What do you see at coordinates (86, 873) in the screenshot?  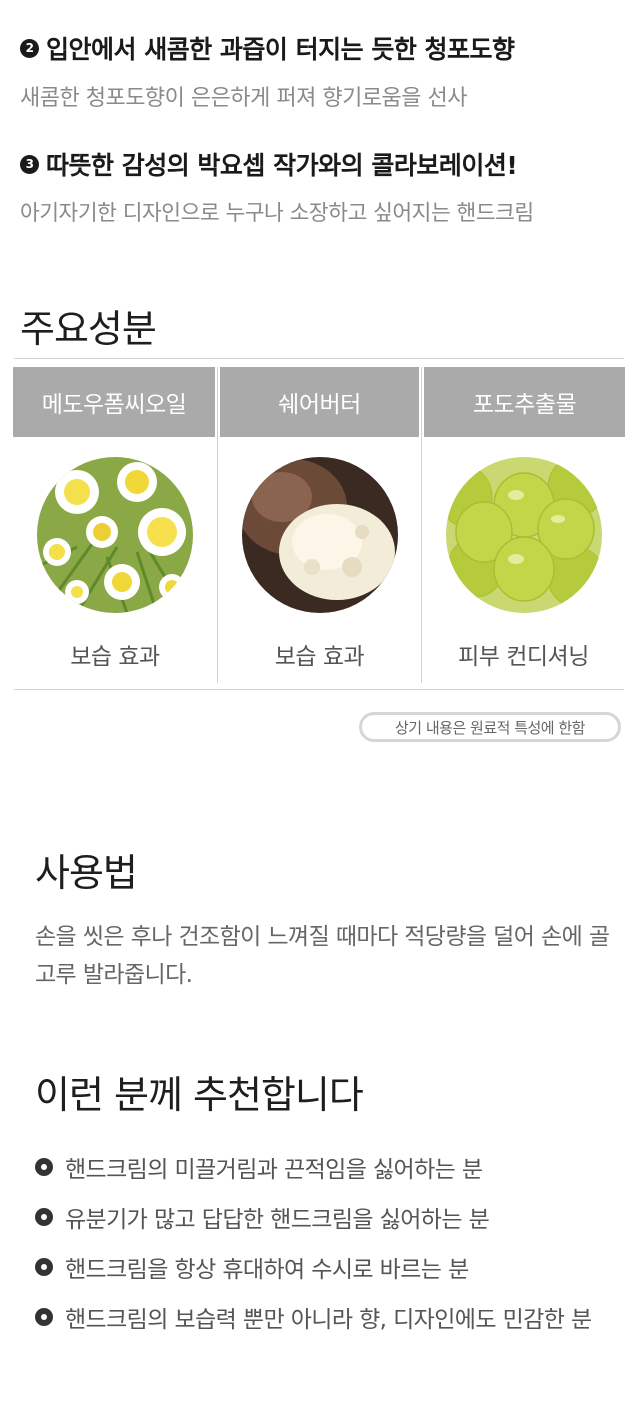 I see `usage-title: 사용법` at bounding box center [86, 873].